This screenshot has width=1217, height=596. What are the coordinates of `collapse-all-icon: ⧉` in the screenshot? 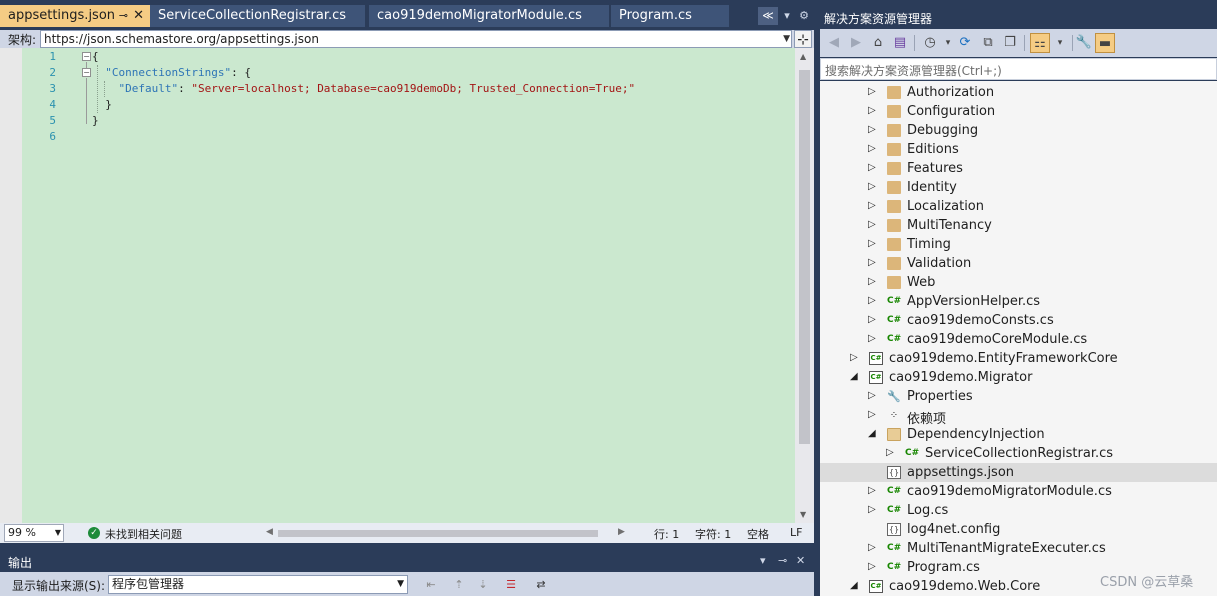 It's located at (988, 43).